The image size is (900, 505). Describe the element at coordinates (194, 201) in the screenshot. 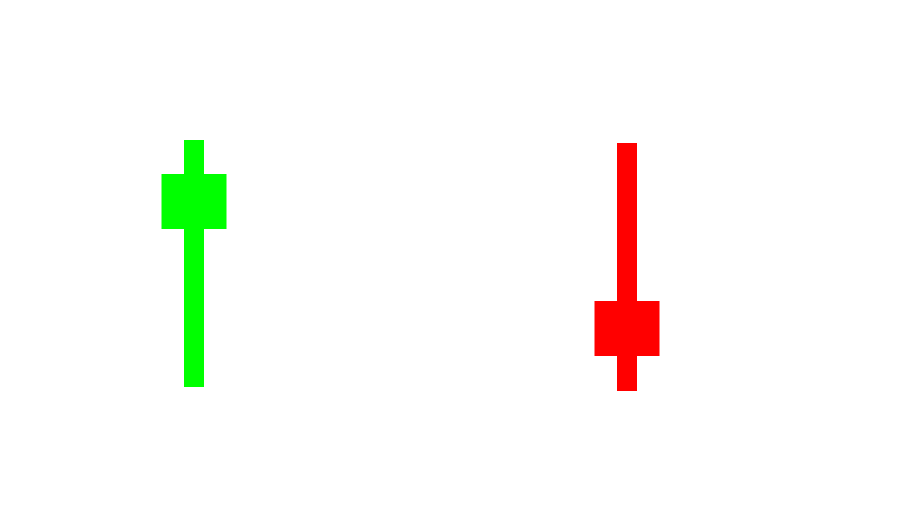

I see `candle-1-body` at that location.